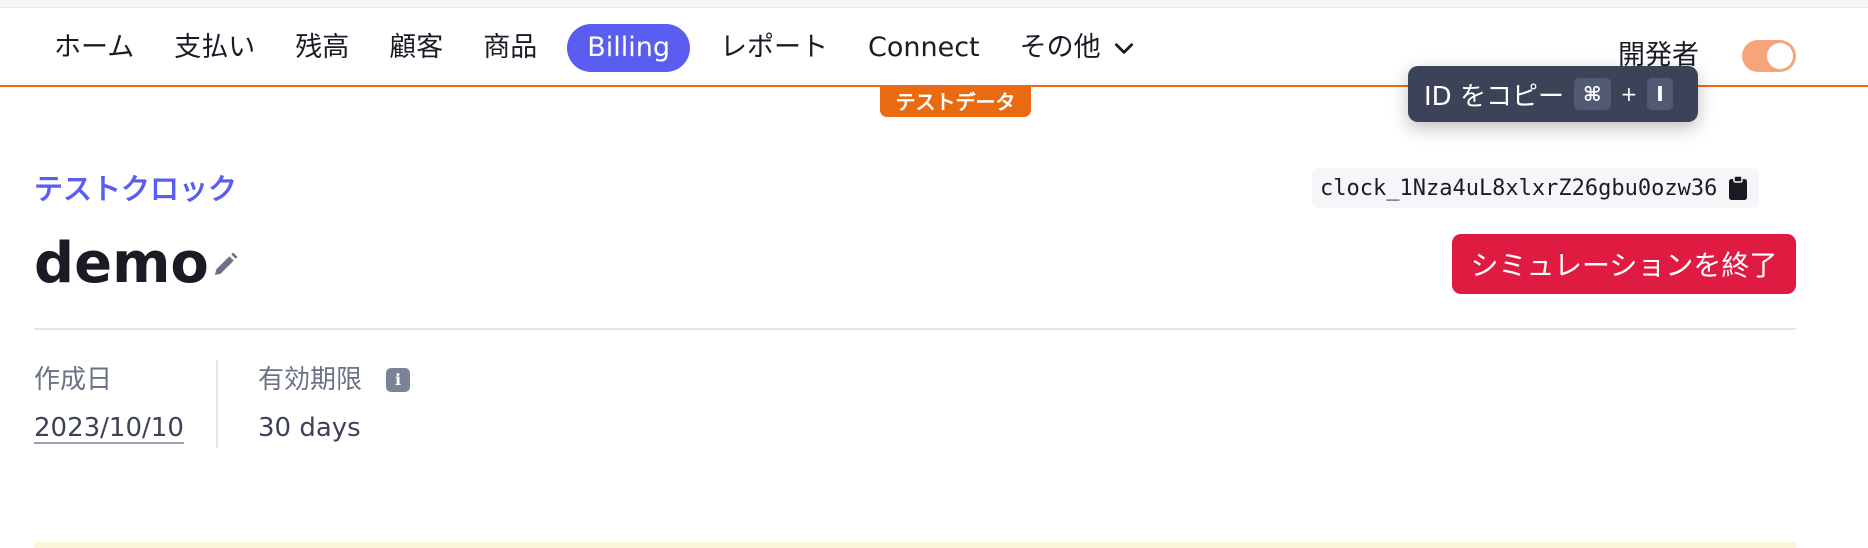 This screenshot has height=548, width=1868. Describe the element at coordinates (1494, 96) in the screenshot. I see `tooltip-label: ID をコピー` at that location.